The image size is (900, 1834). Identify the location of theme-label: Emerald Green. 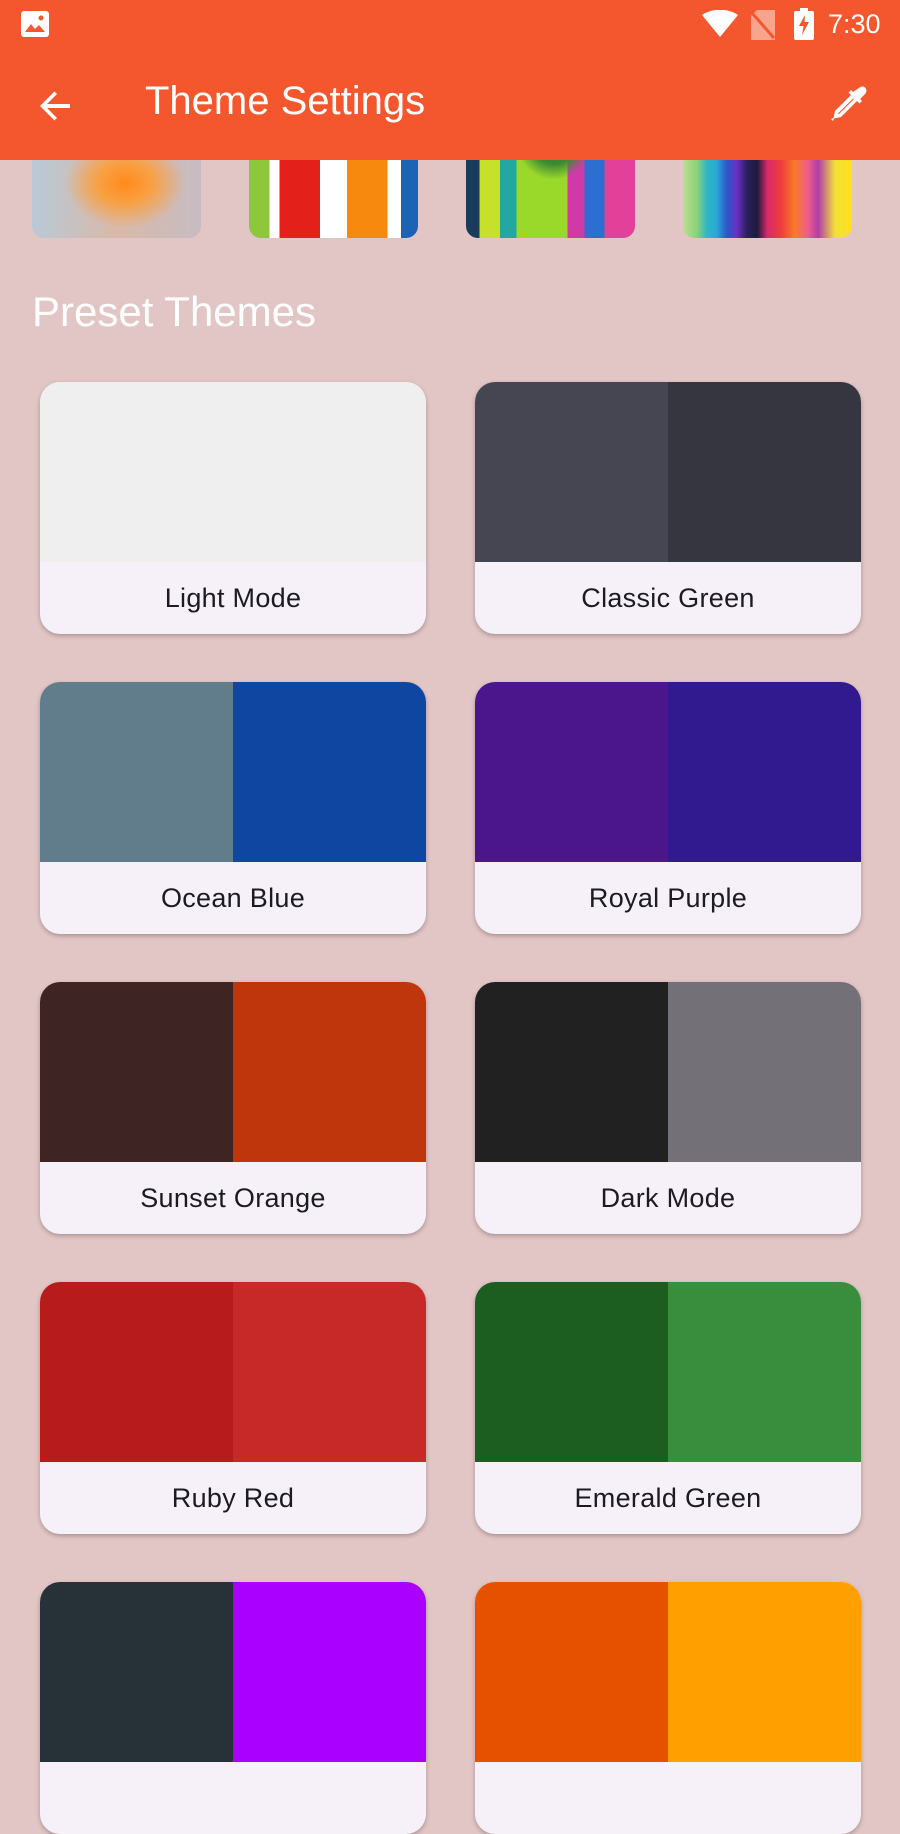
(668, 1497).